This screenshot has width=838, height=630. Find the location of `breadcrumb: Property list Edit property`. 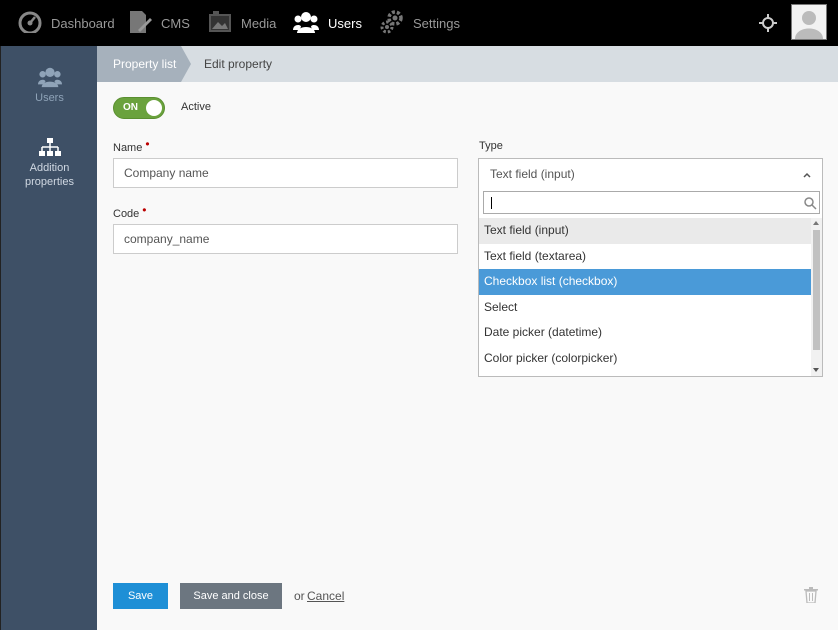

breadcrumb: Property list Edit property is located at coordinates (467, 64).